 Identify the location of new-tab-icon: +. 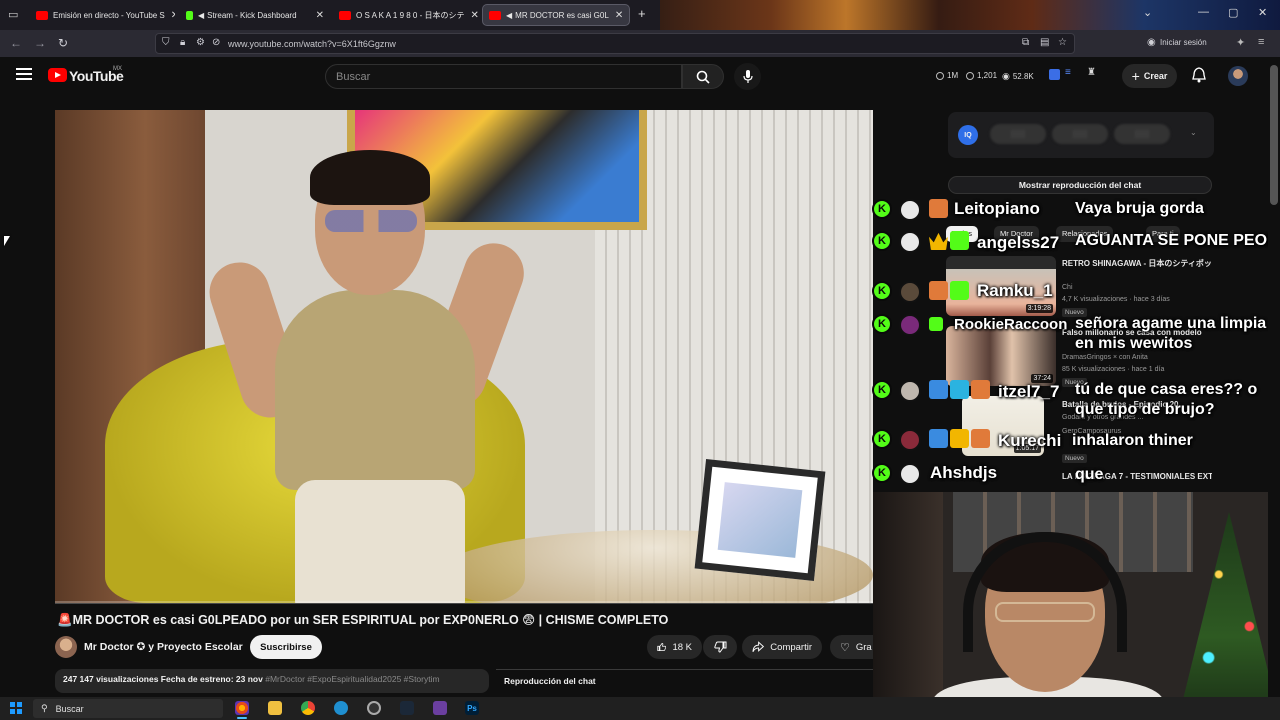
(642, 13).